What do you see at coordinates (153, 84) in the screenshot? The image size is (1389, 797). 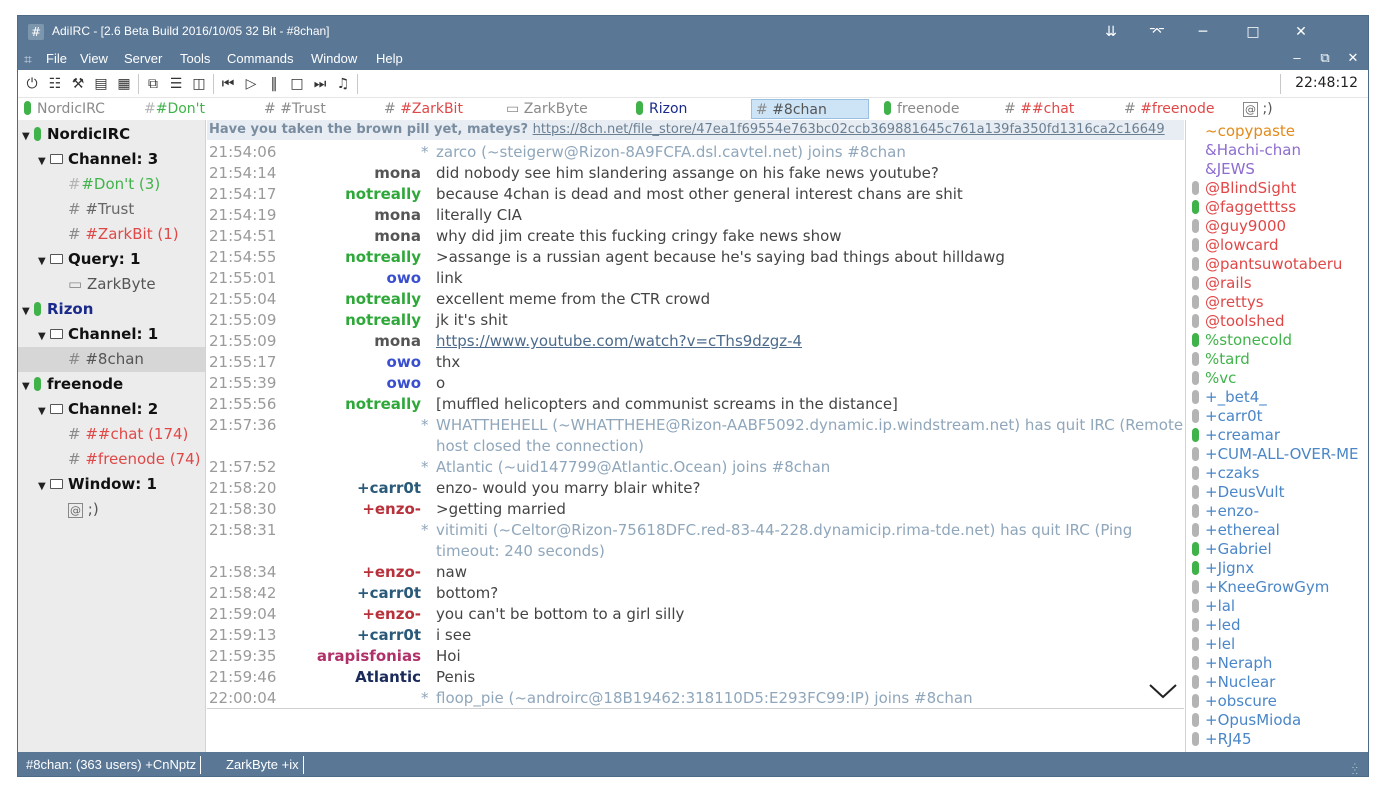 I see `cascade-windows-icon: ⧉` at bounding box center [153, 84].